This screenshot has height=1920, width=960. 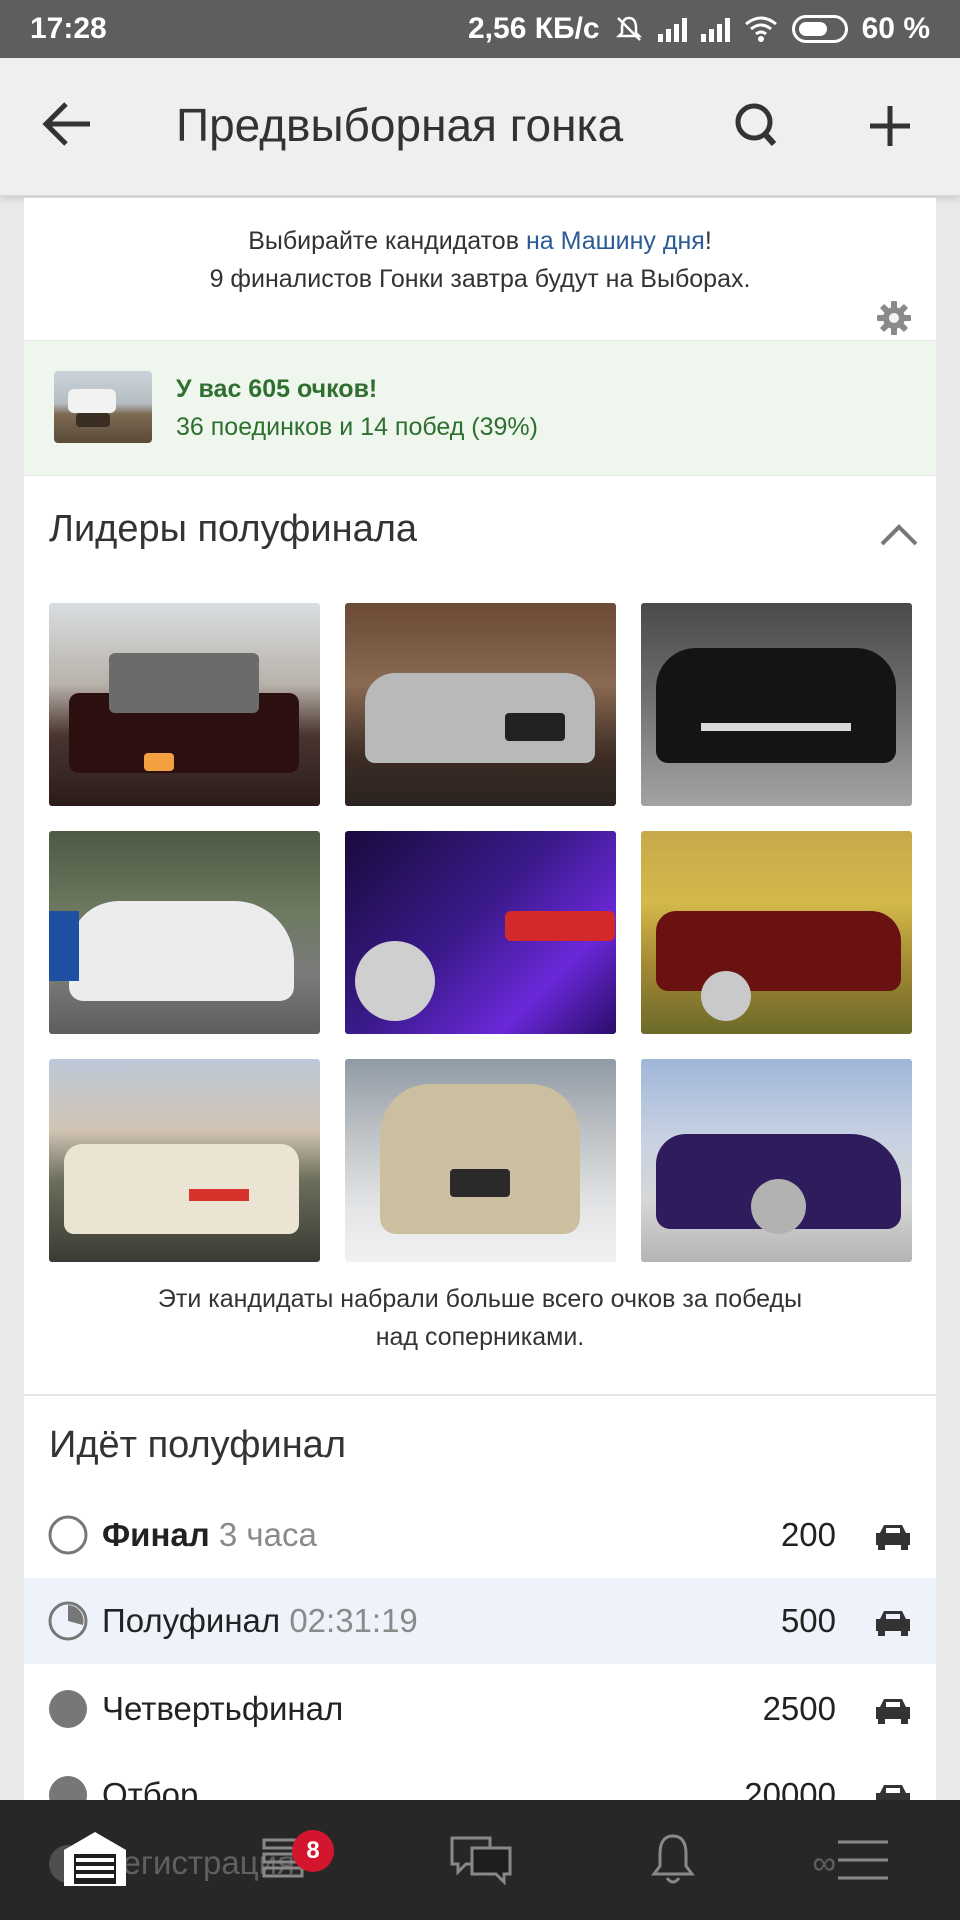 What do you see at coordinates (628, 28) in the screenshot?
I see `mute-icon` at bounding box center [628, 28].